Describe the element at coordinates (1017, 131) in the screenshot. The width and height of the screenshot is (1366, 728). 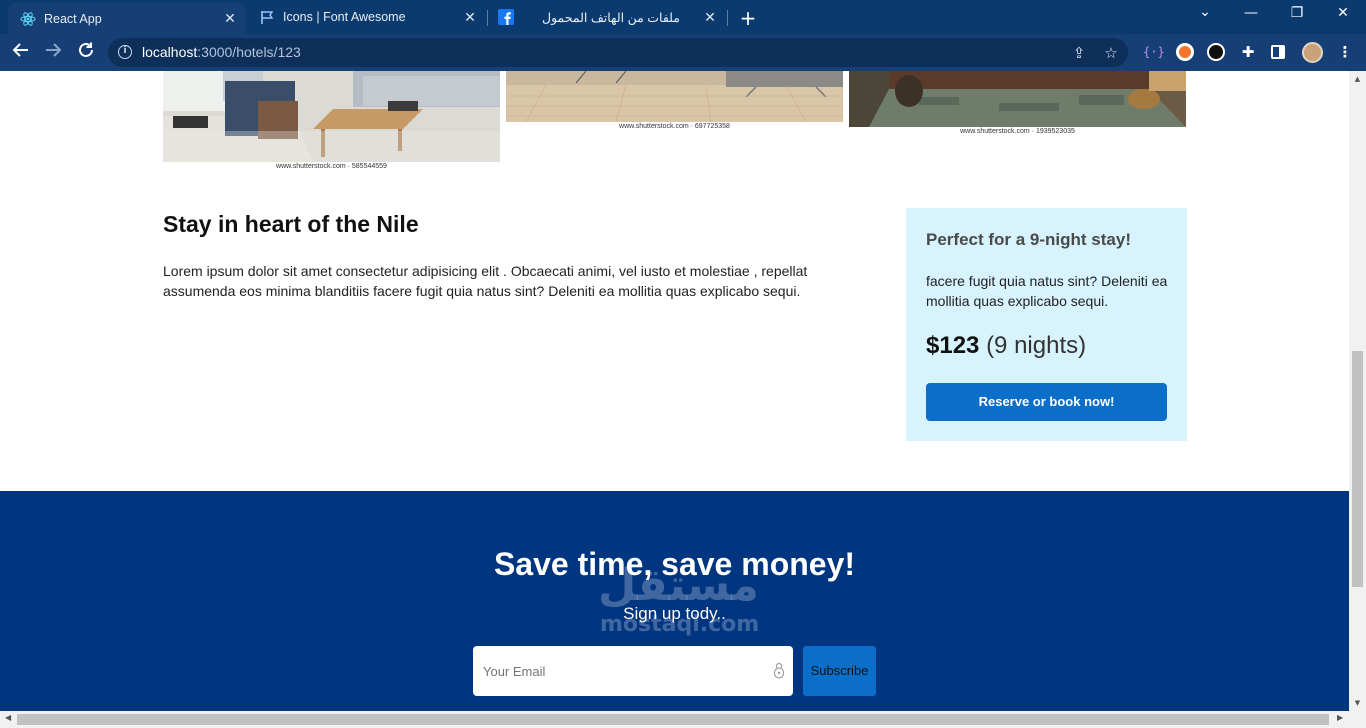
I see `photo-caption: www.shutterstock.com · 1939523035` at that location.